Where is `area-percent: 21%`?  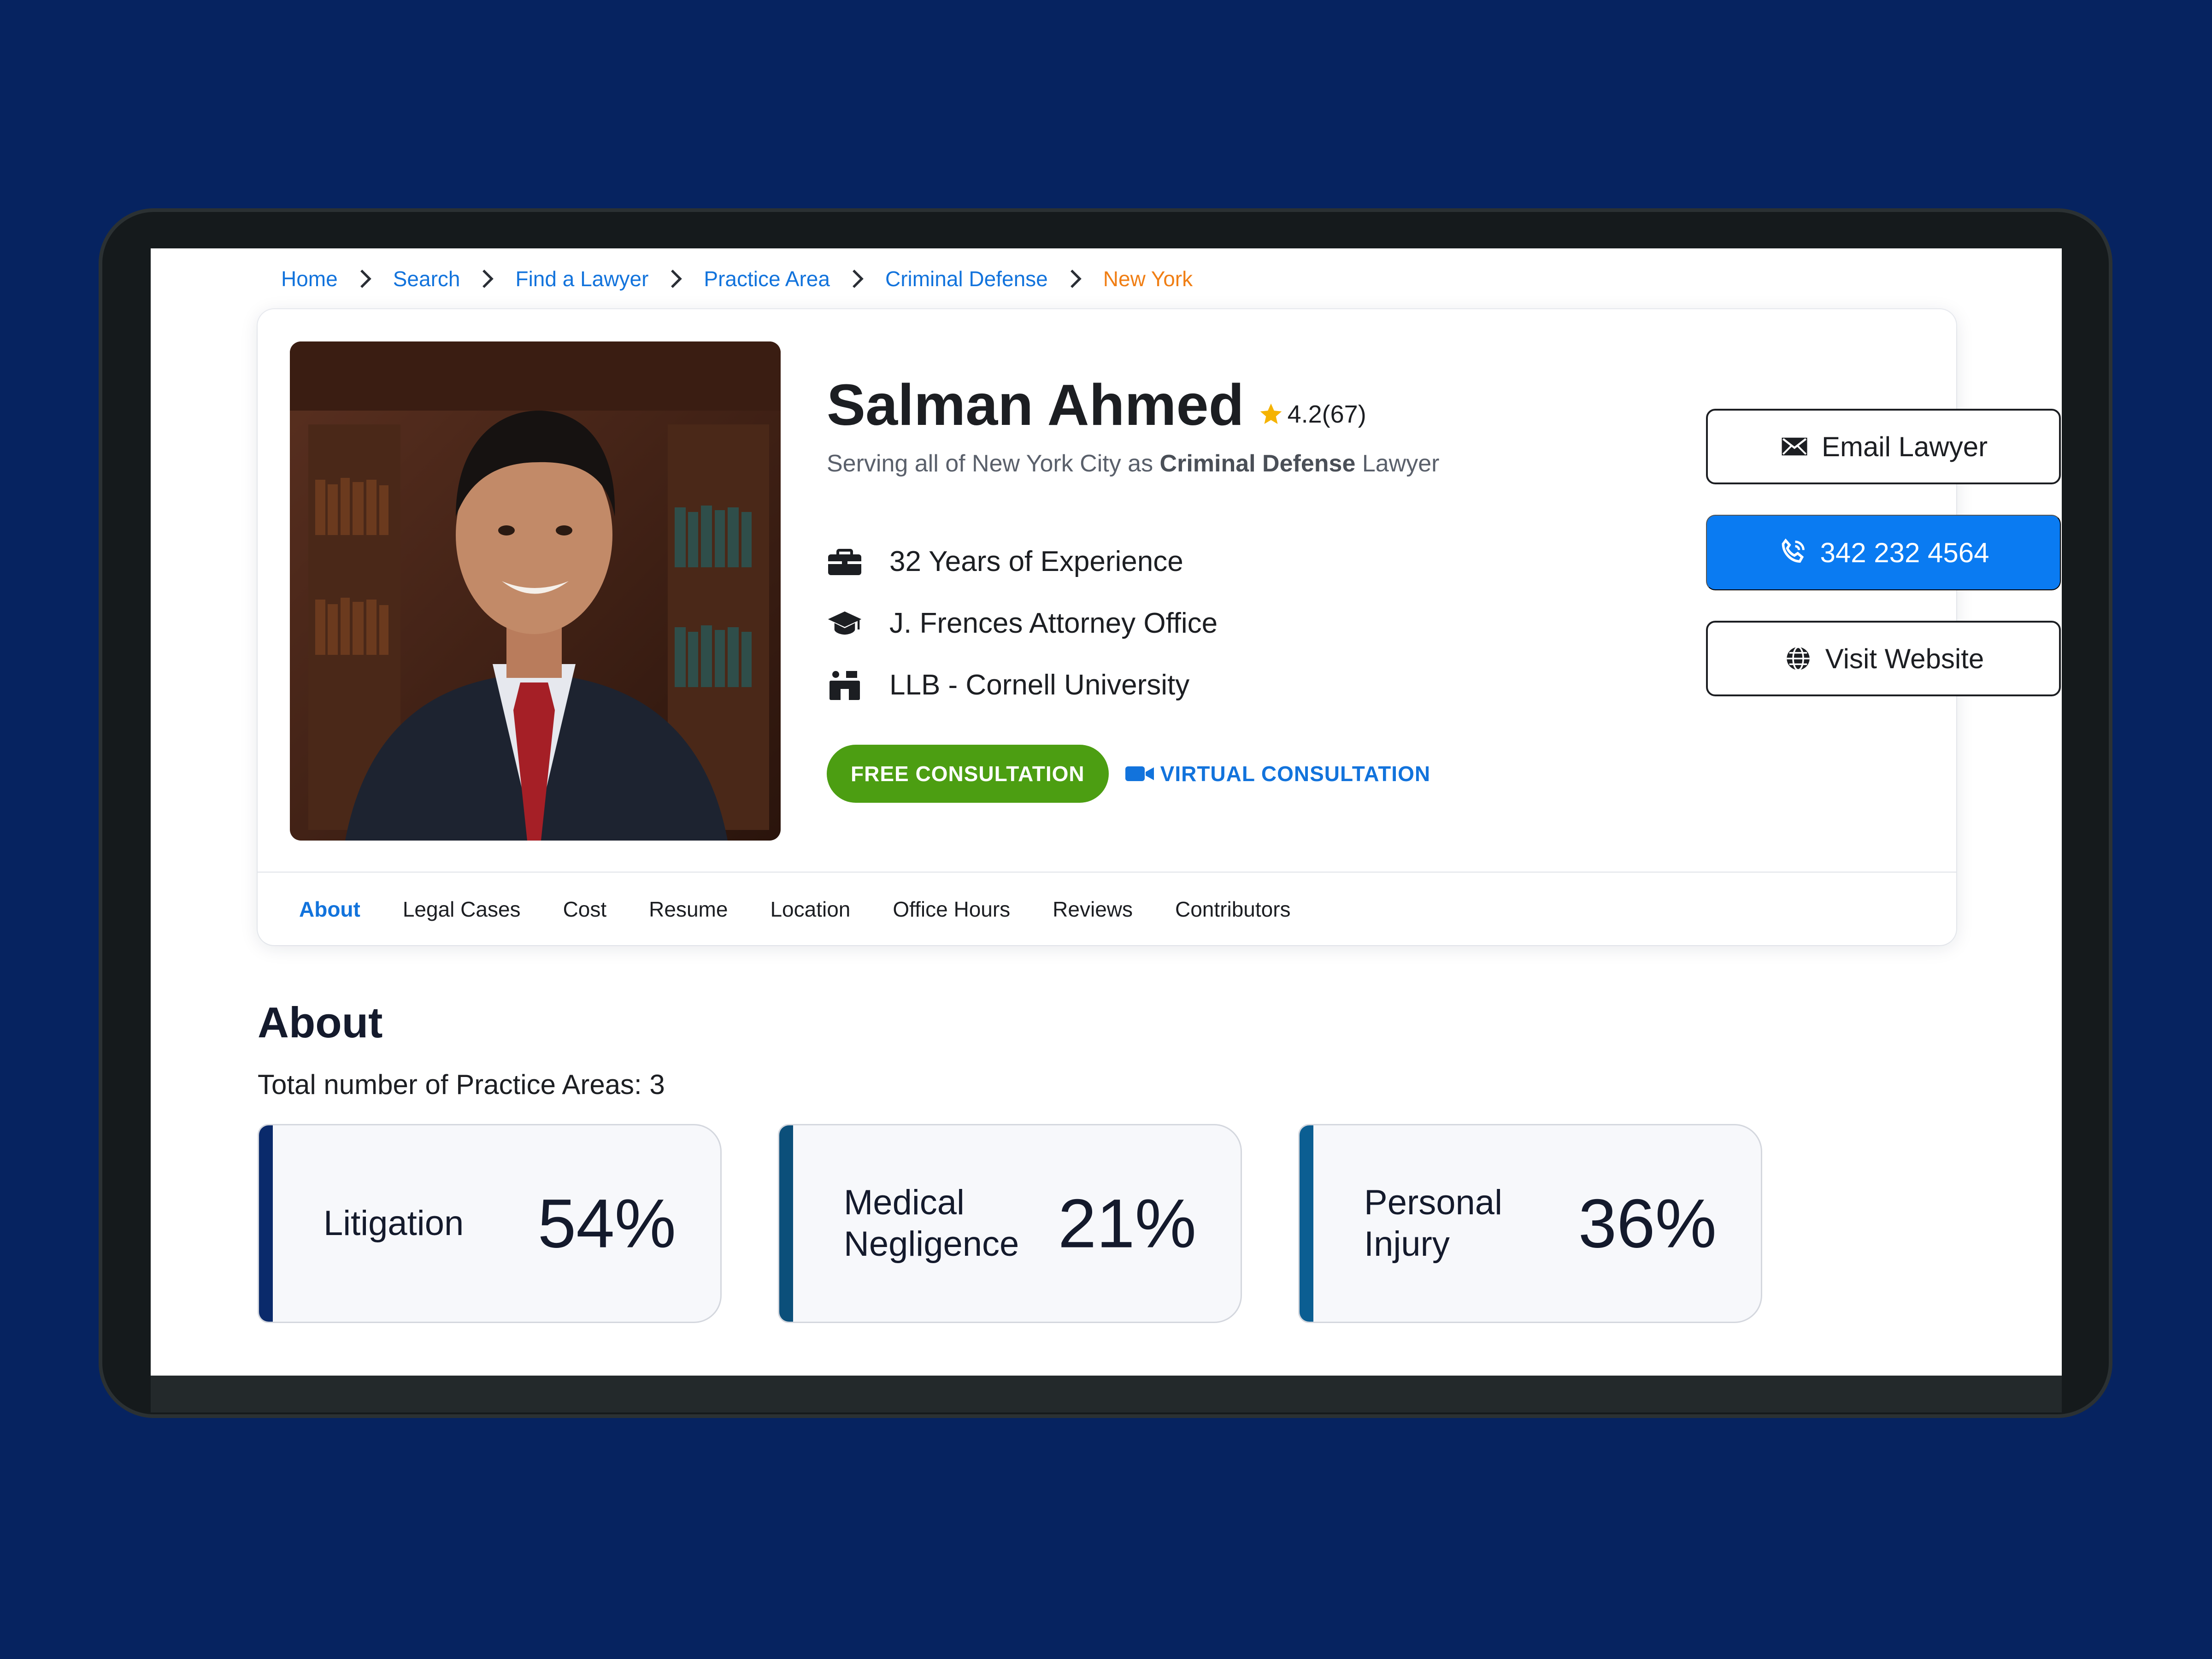
area-percent: 21% is located at coordinates (1127, 1223).